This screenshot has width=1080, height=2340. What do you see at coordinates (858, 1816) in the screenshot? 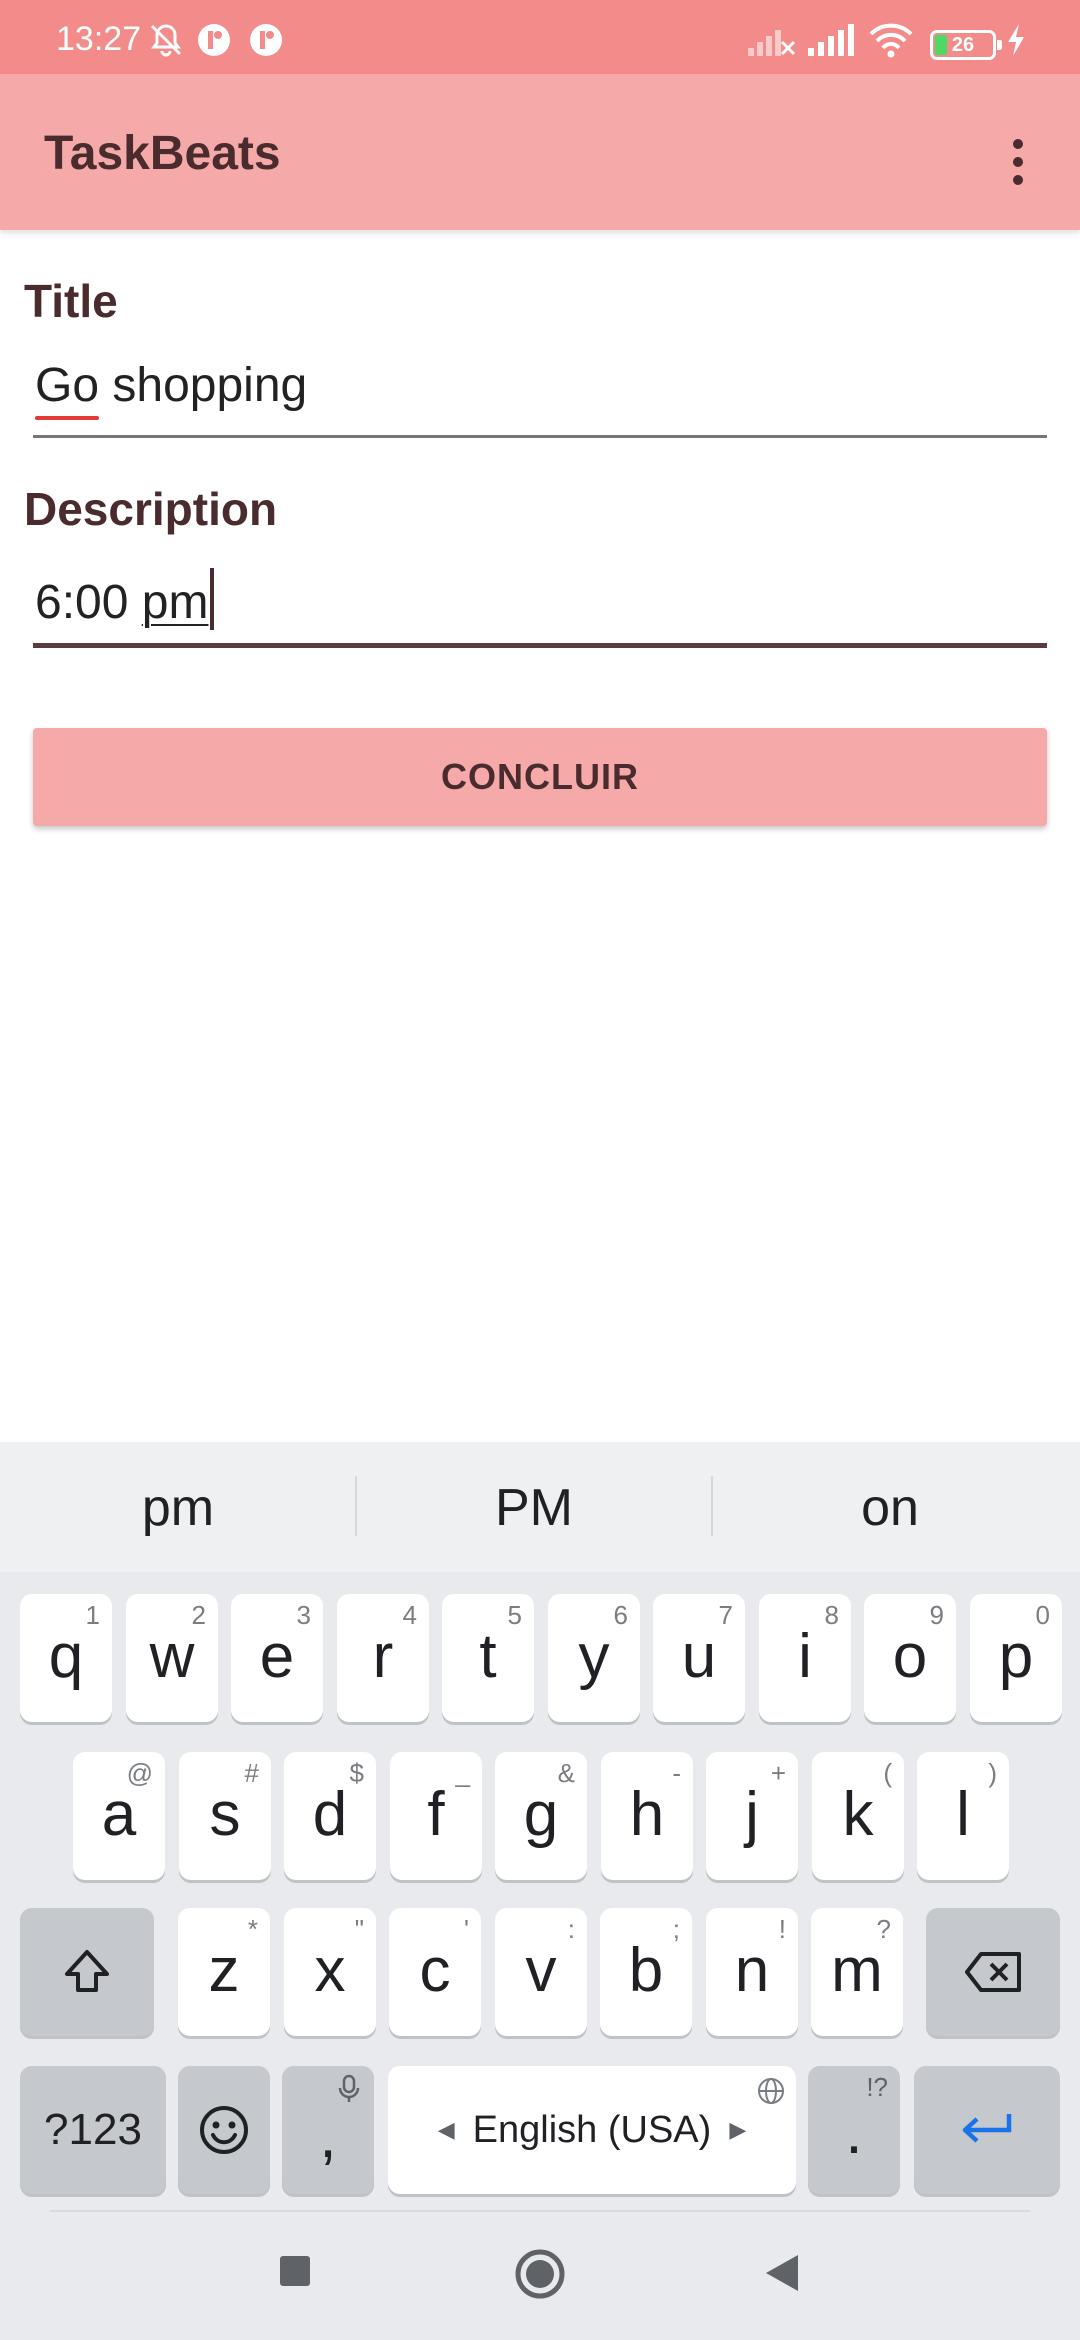
I see `key-k: (k` at bounding box center [858, 1816].